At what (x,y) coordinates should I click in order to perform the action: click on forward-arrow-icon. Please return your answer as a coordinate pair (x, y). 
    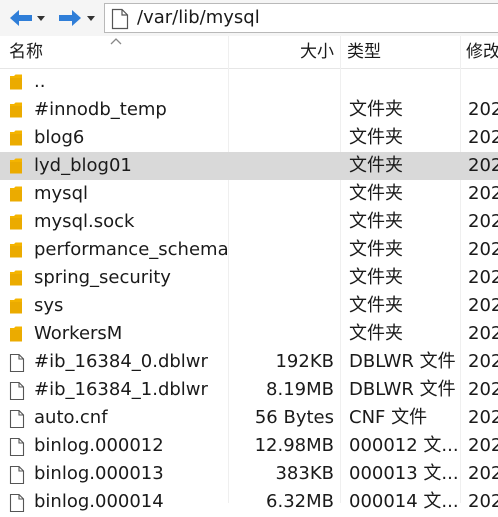
    Looking at the image, I should click on (70, 18).